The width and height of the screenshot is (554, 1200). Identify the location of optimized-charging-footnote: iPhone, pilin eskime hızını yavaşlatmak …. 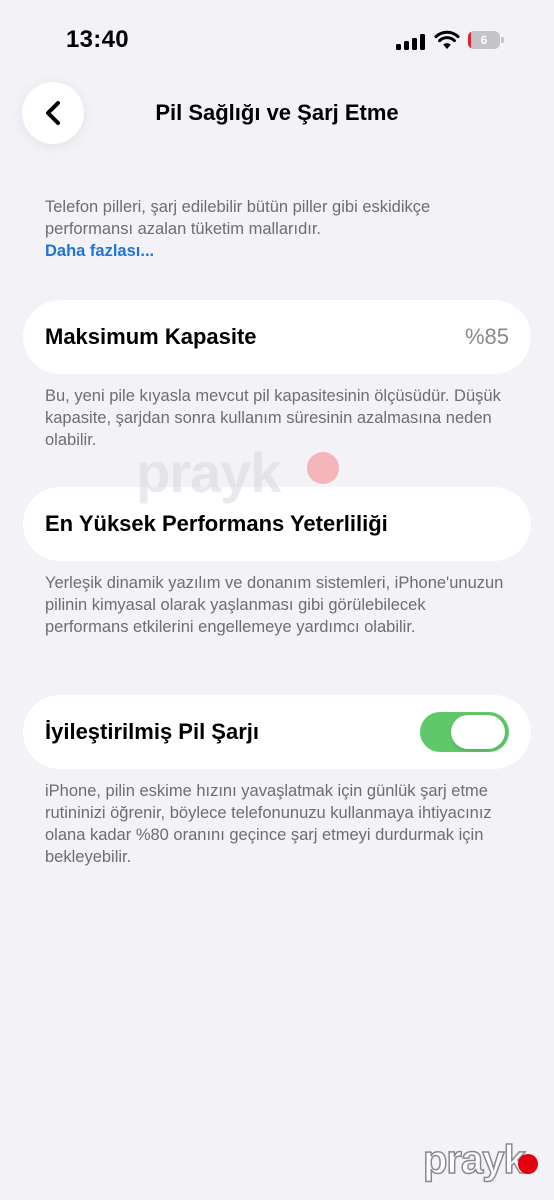
(268, 824).